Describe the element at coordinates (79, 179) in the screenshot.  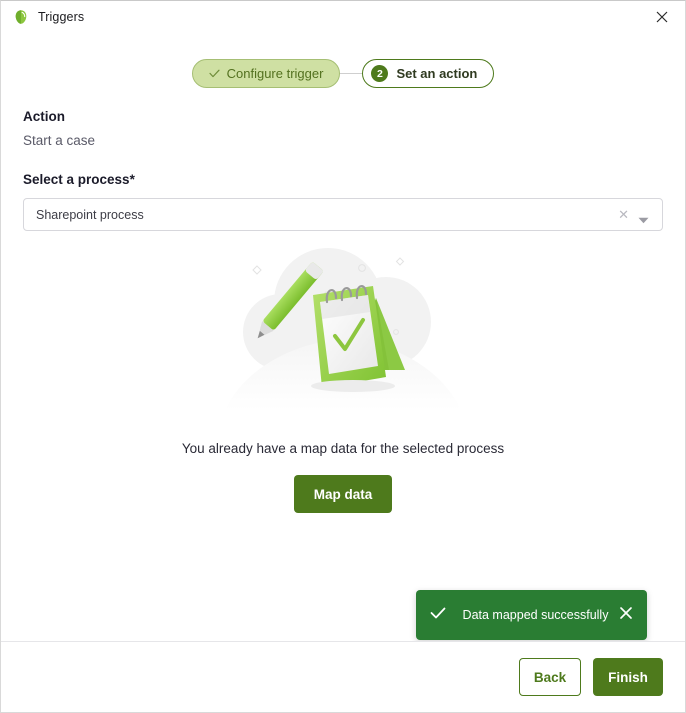
I see `process-field-label: Select a process*` at that location.